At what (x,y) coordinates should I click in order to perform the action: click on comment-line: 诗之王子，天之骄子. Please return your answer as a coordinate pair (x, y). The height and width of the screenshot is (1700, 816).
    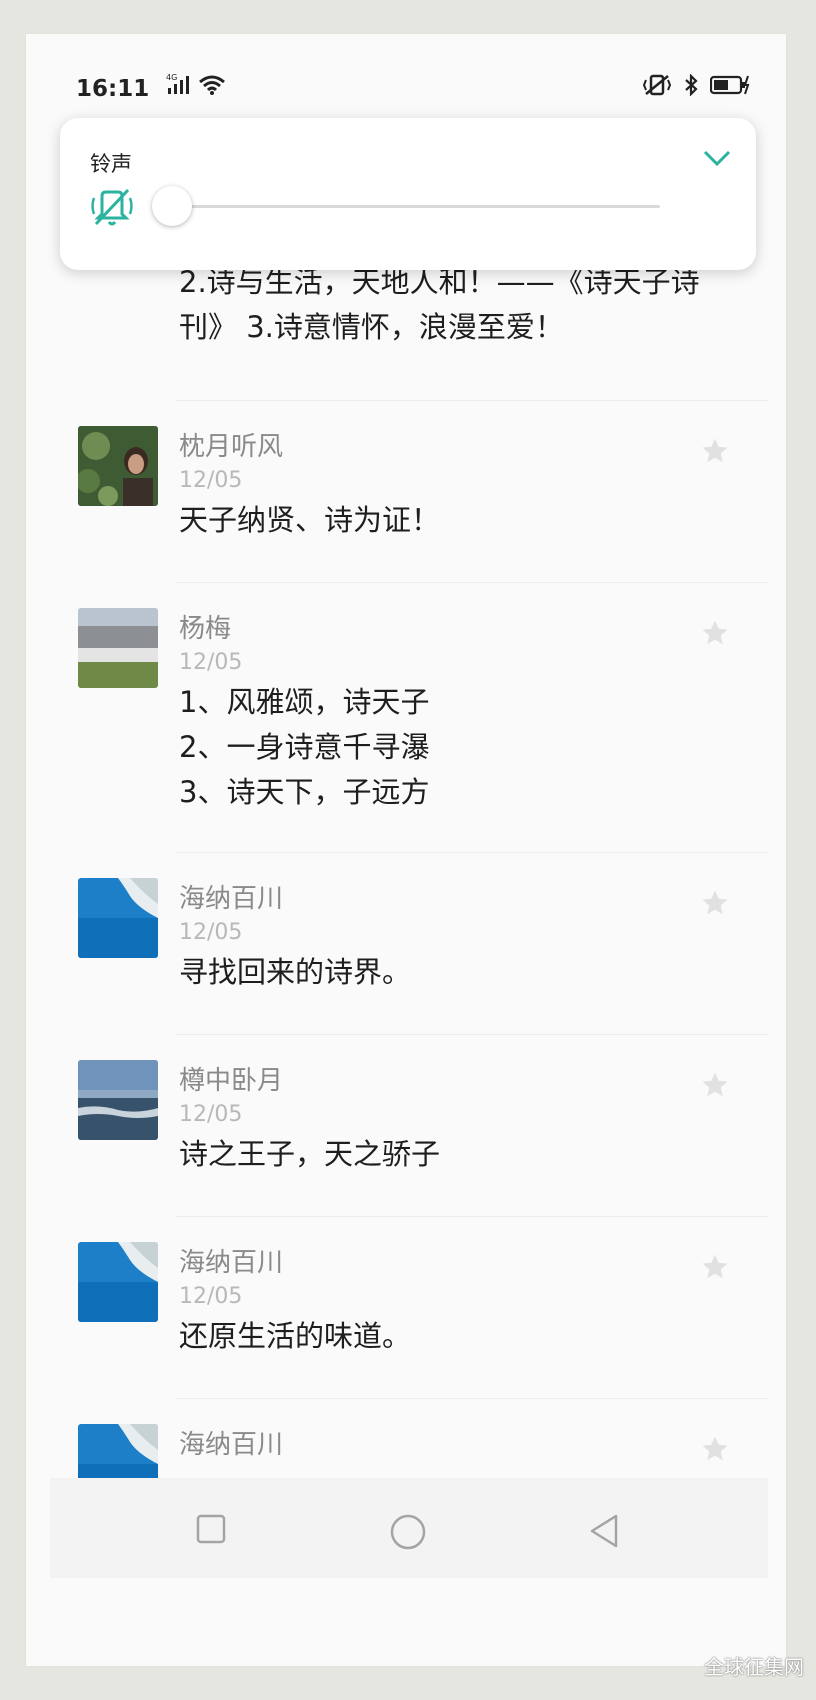
    Looking at the image, I should click on (310, 1154).